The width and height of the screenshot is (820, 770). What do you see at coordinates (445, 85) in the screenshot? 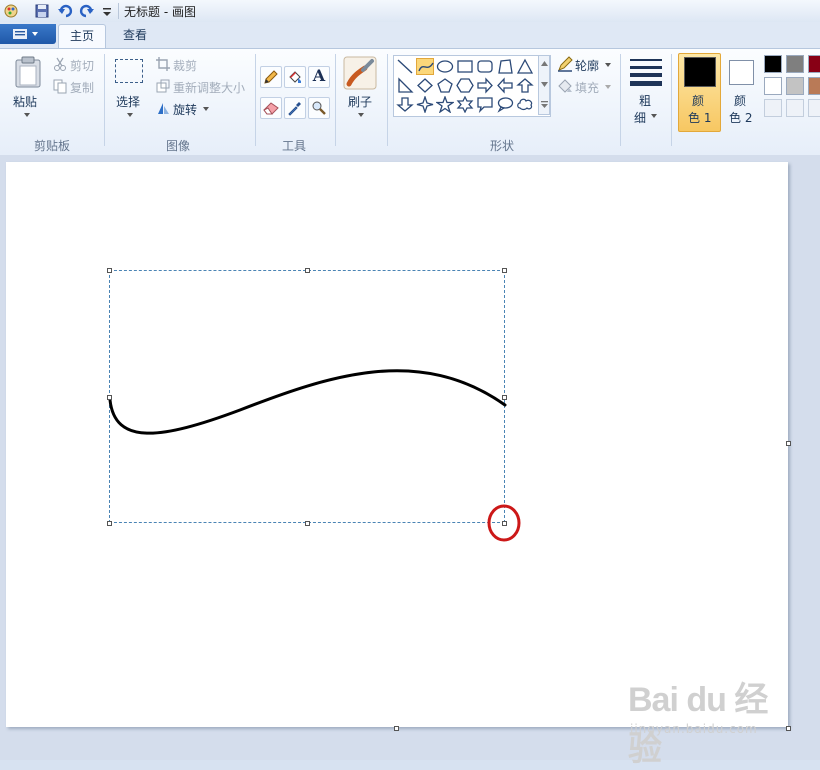
I see `pentagon-shape-icon` at bounding box center [445, 85].